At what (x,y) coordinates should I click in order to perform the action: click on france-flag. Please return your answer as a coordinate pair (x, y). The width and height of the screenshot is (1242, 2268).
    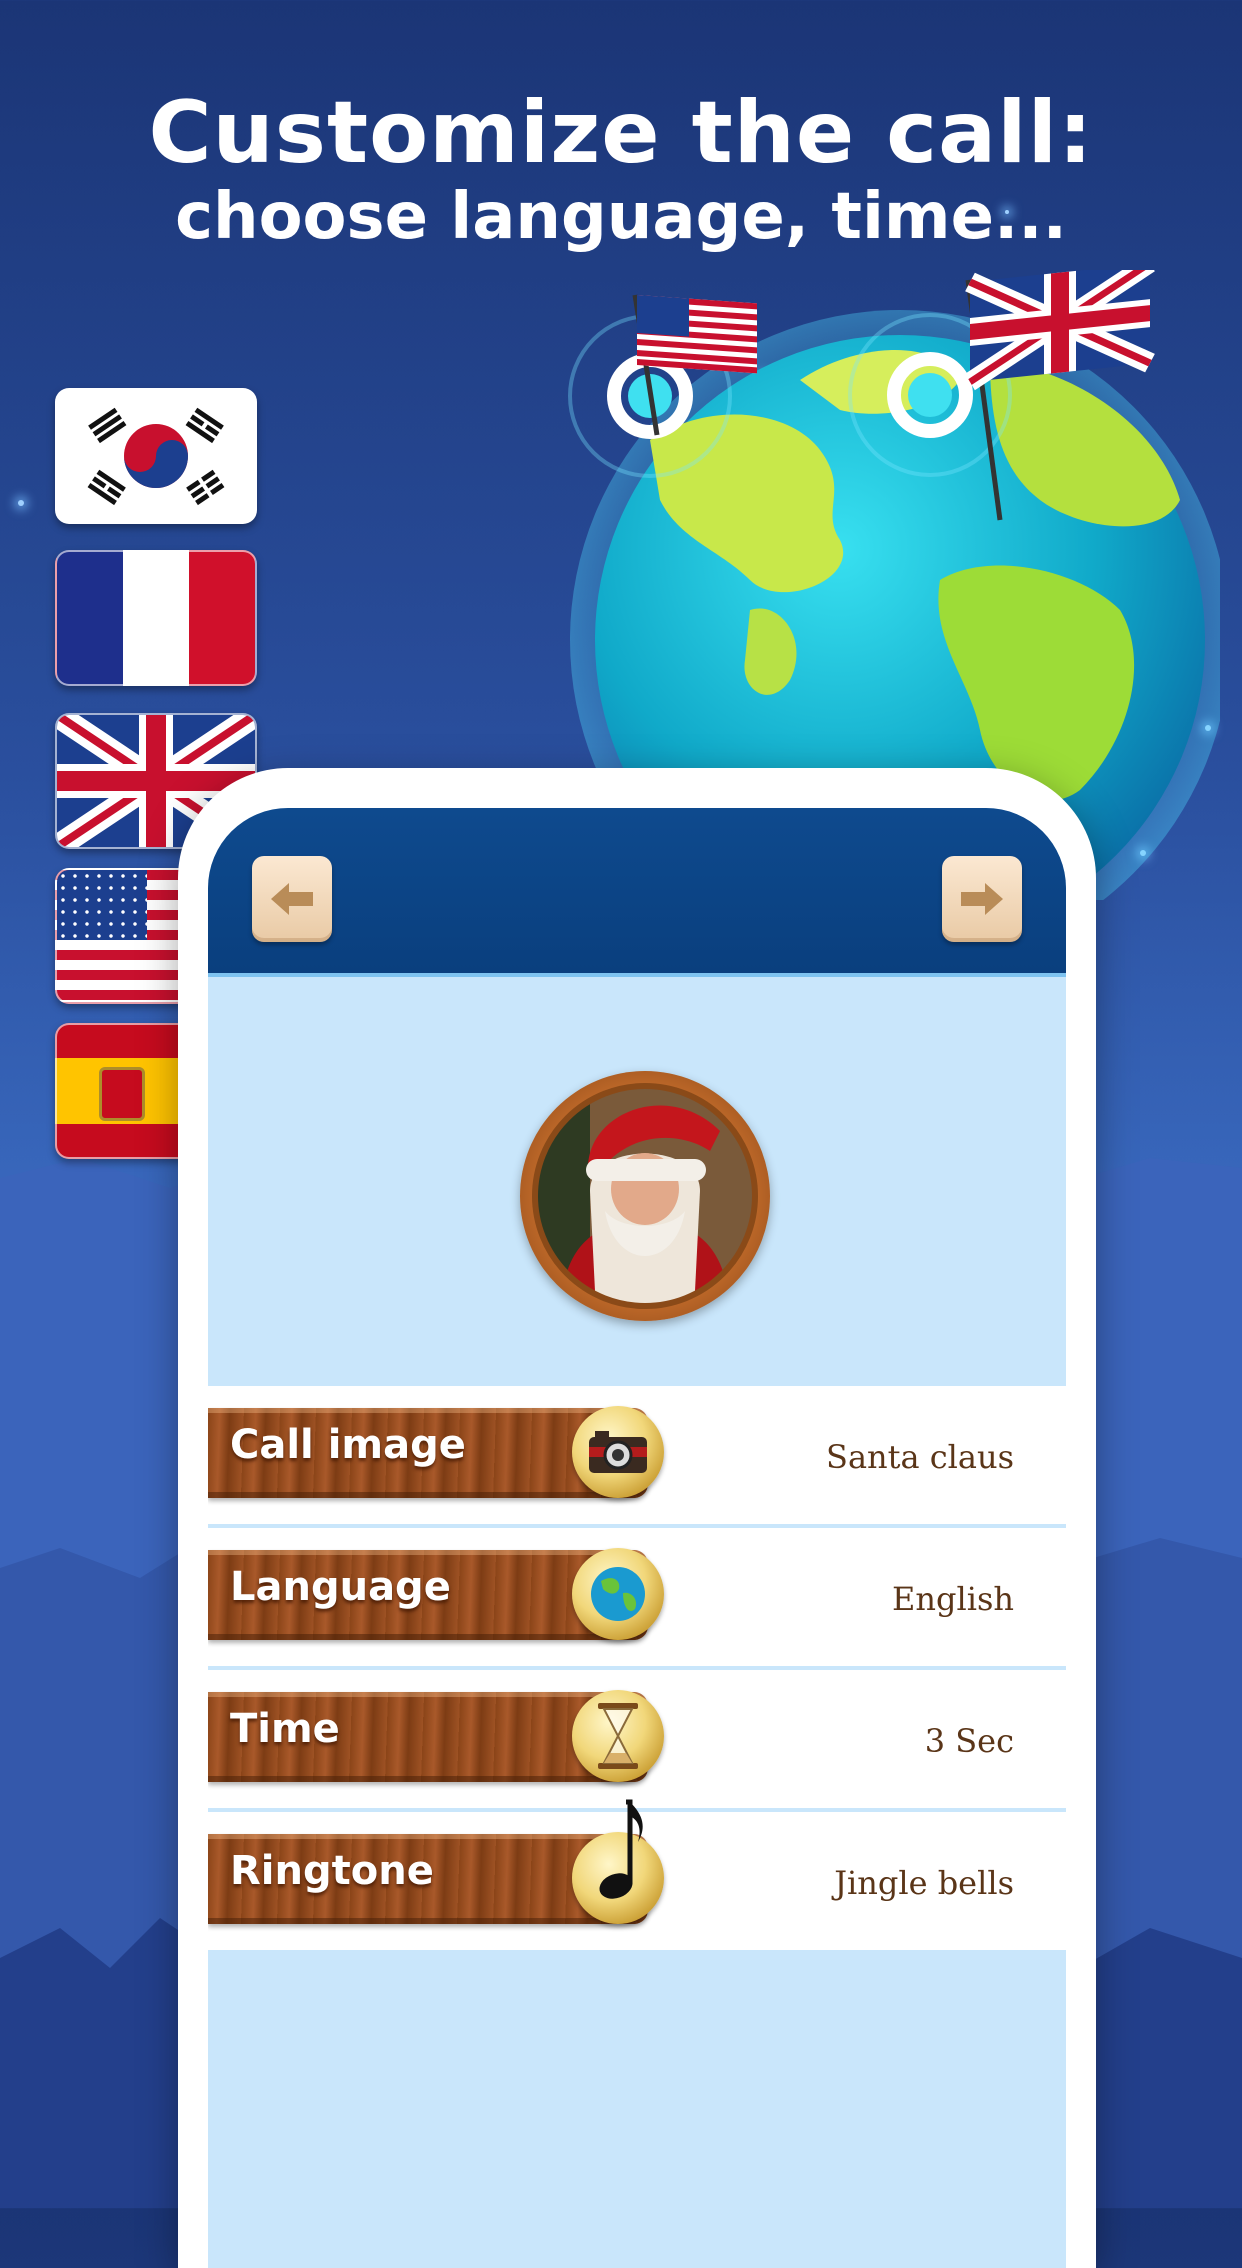
    Looking at the image, I should click on (156, 618).